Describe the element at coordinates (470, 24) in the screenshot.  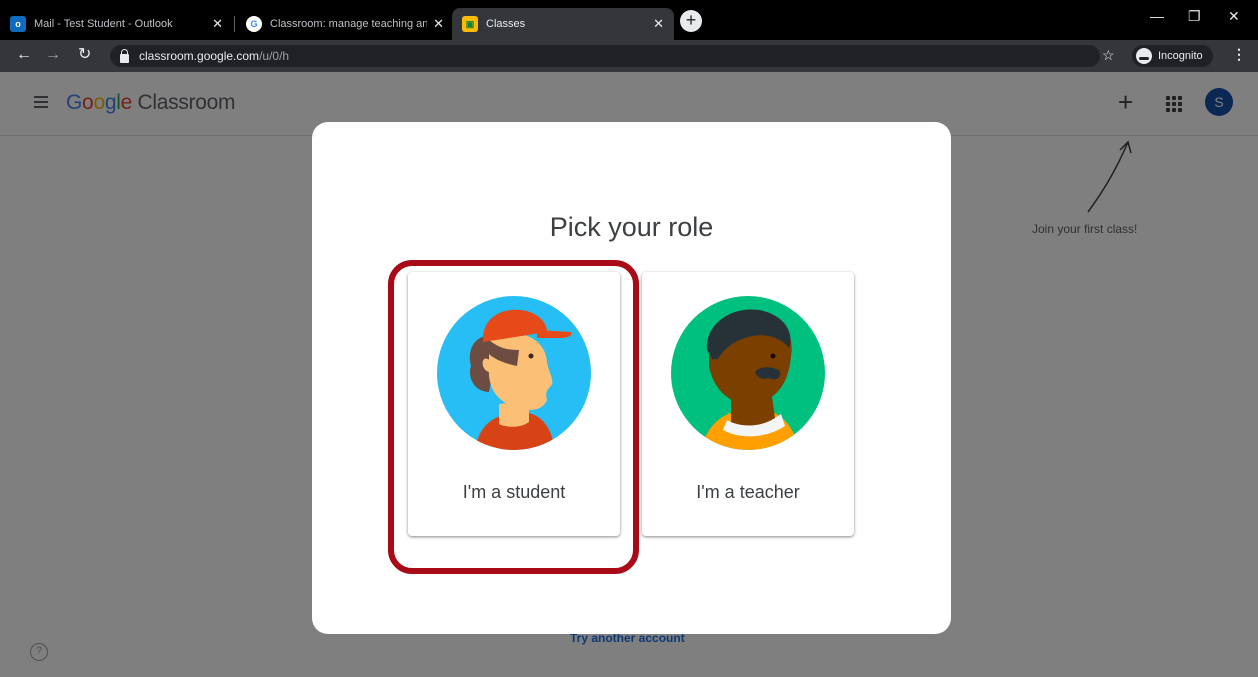
I see `classroom-icon: ▣` at that location.